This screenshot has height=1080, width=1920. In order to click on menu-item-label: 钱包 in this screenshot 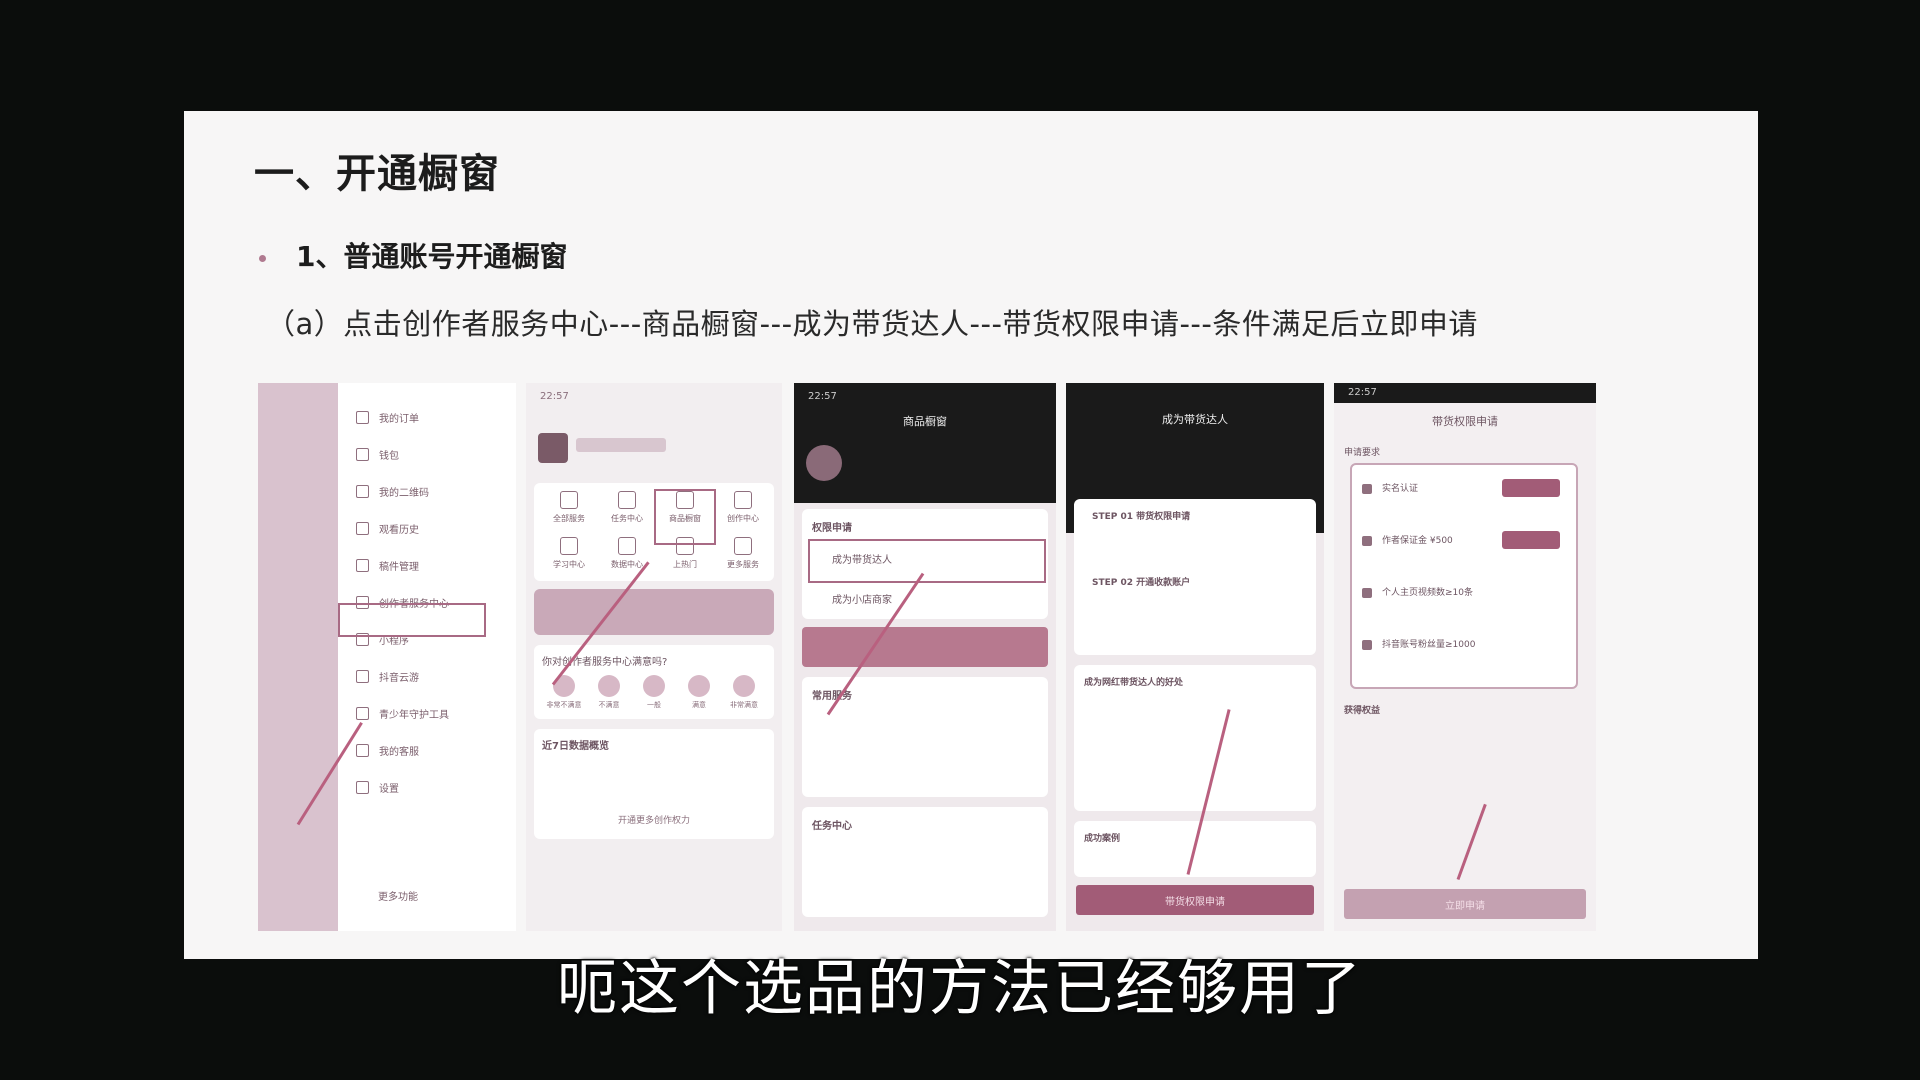, I will do `click(389, 456)`.